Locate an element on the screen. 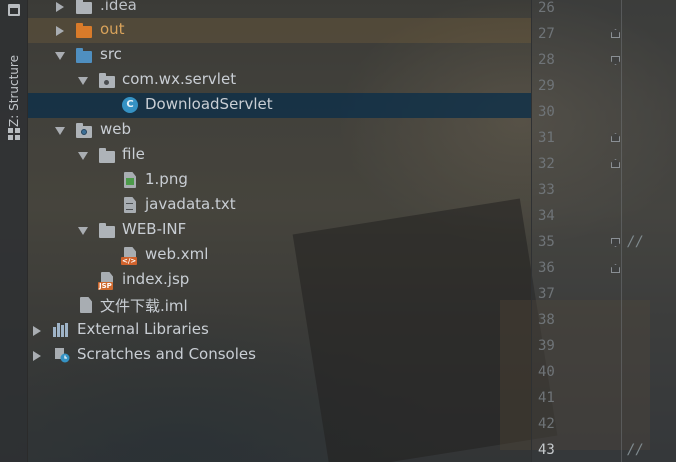  line-number: 30 is located at coordinates (546, 112).